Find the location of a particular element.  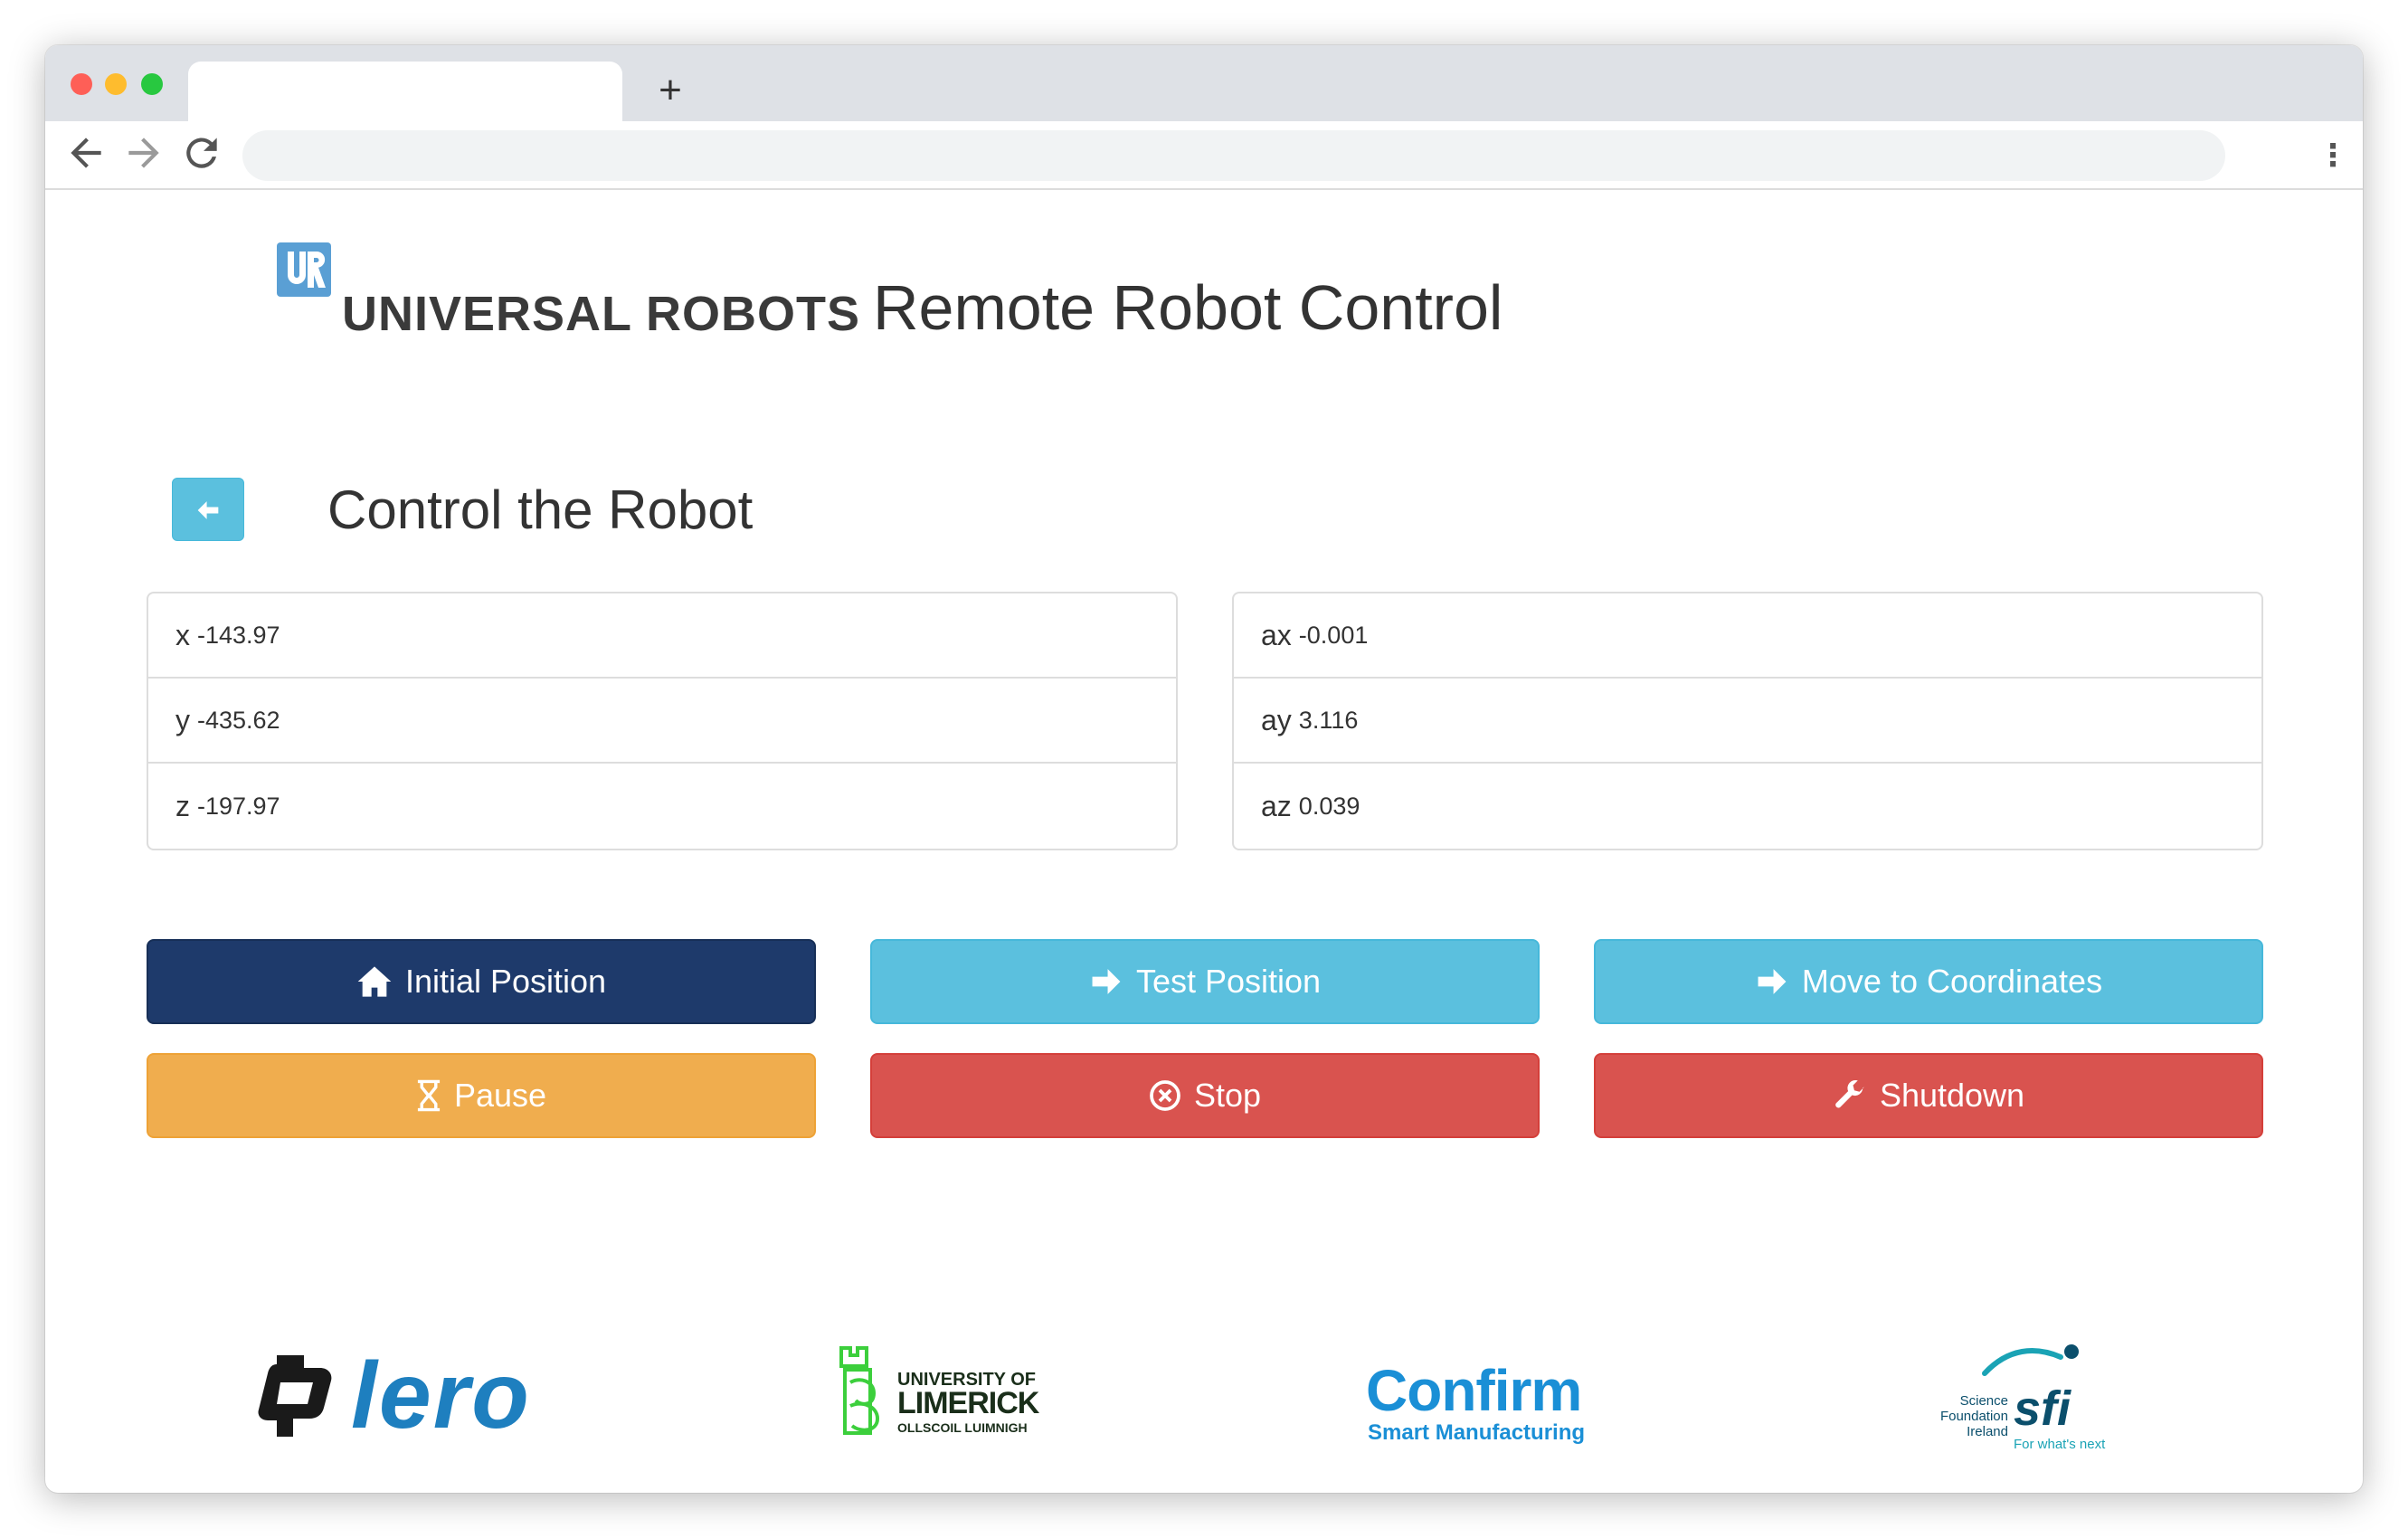

maximize-window-button is located at coordinates (152, 84).